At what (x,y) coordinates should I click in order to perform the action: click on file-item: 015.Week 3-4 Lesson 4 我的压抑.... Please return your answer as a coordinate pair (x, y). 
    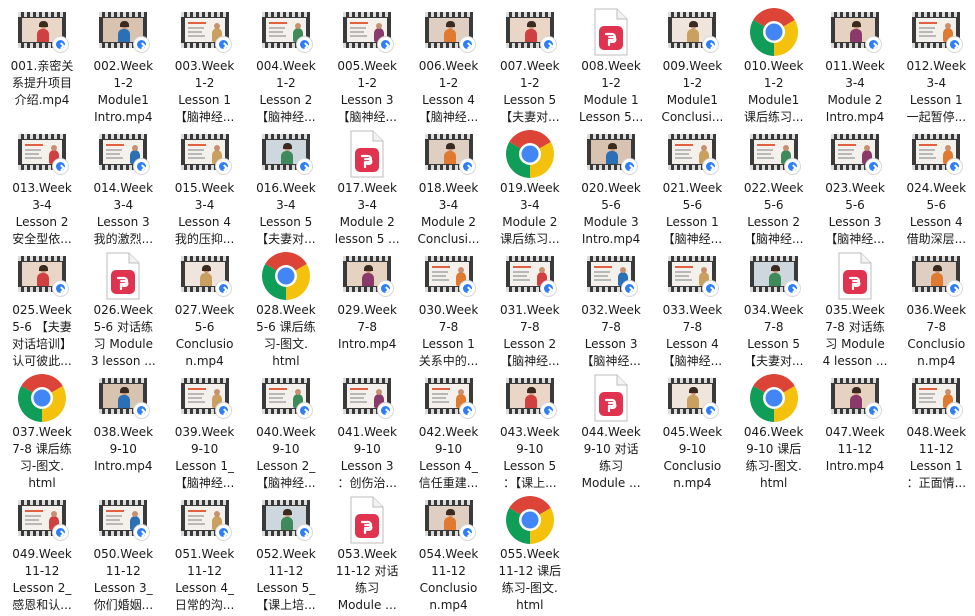
    Looking at the image, I should click on (205, 186).